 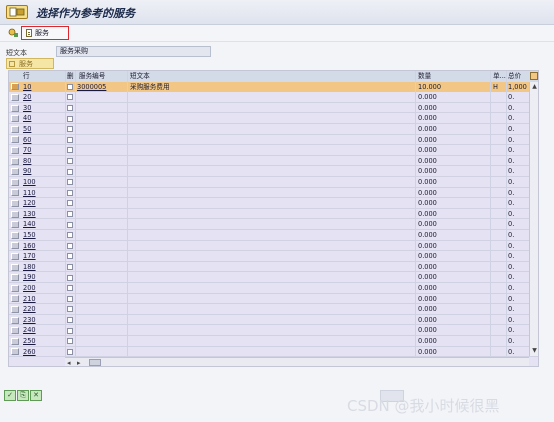 What do you see at coordinates (453, 76) in the screenshot?
I see `header-quantity: 数量` at bounding box center [453, 76].